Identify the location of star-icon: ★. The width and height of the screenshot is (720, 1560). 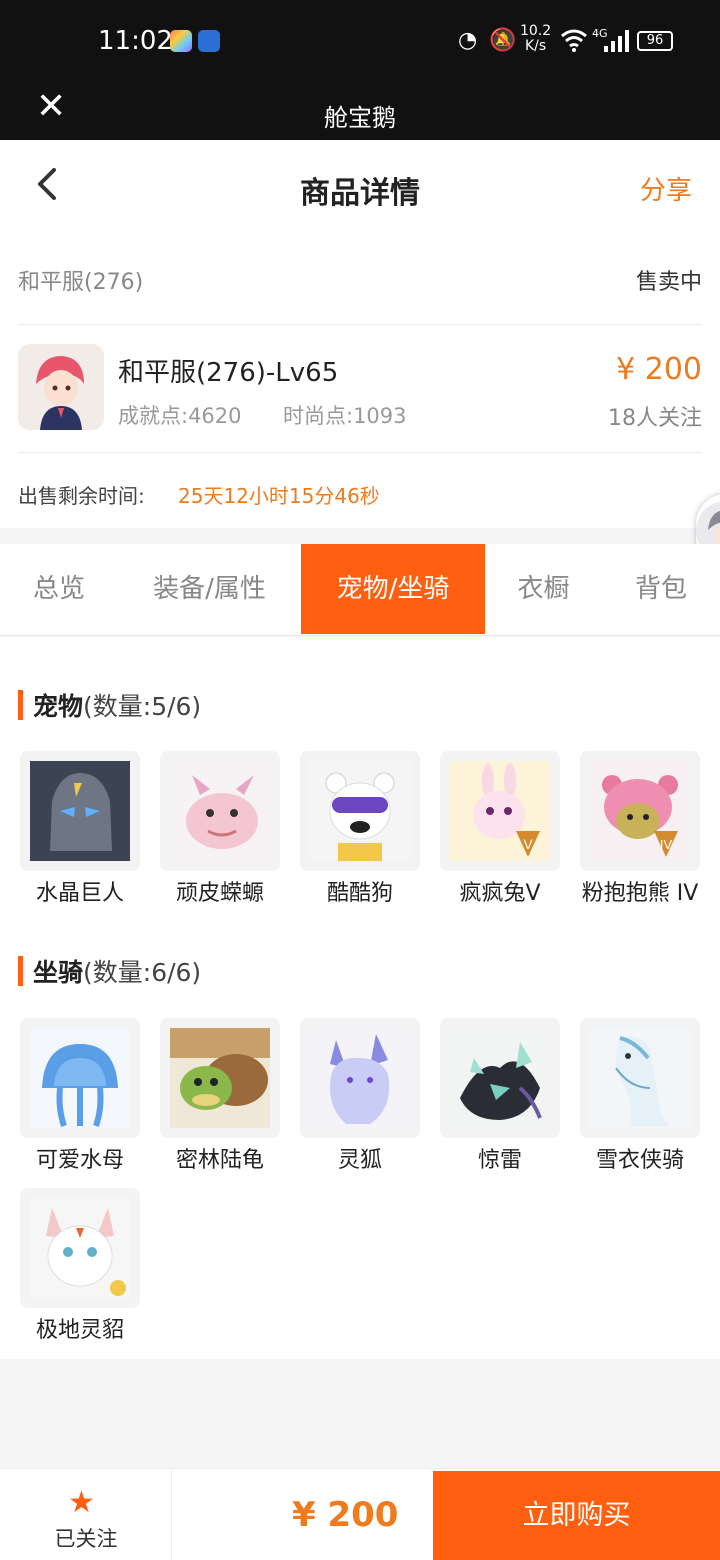
(81, 1502).